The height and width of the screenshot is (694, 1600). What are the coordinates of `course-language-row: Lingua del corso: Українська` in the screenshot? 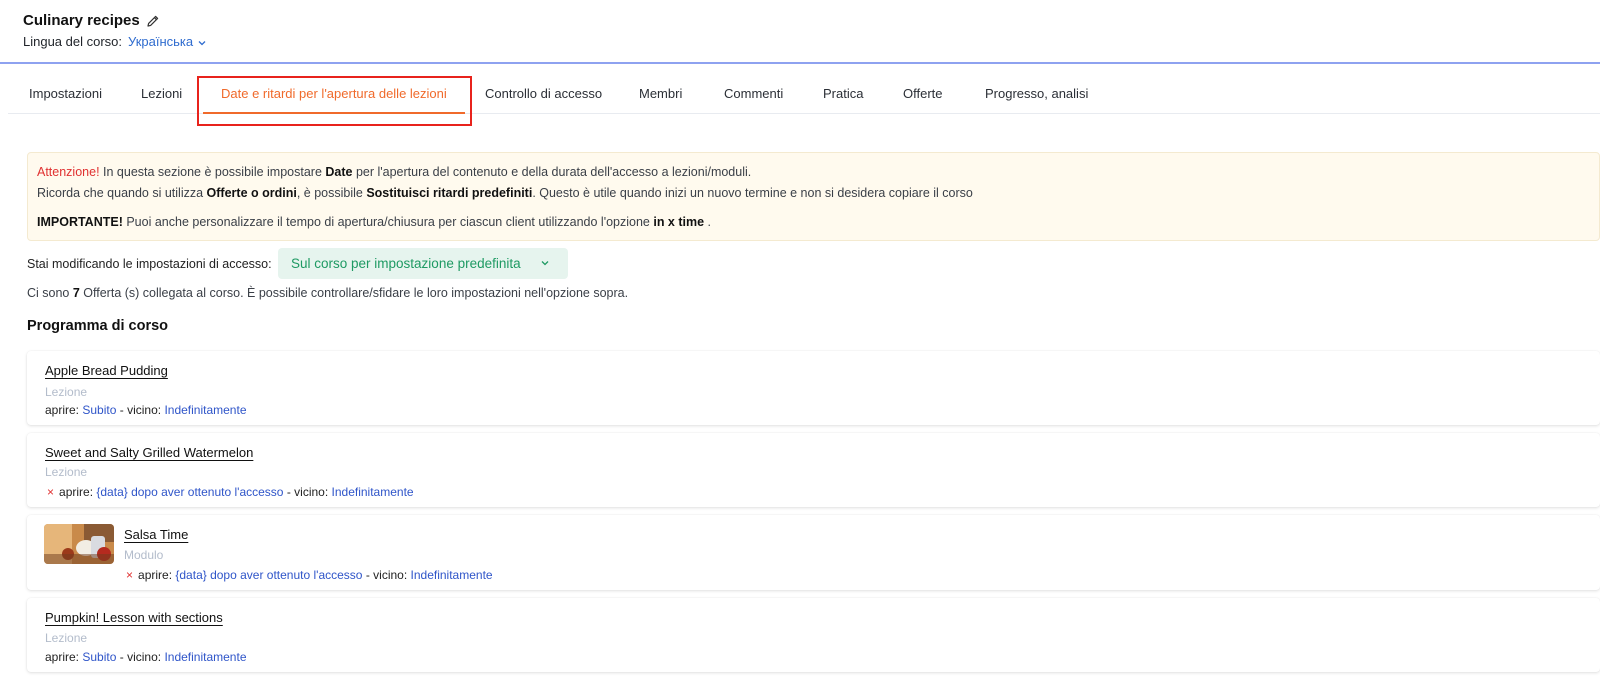 It's located at (115, 41).